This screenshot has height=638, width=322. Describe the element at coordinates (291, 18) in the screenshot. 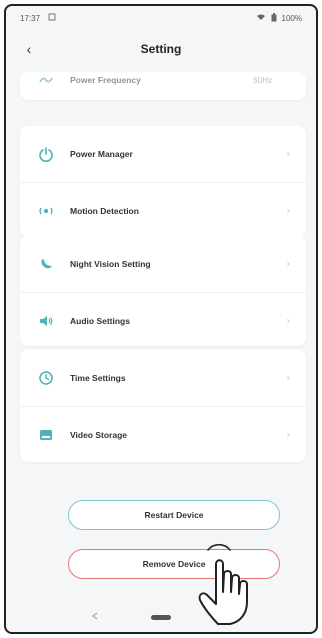

I see `battery-percent: 100%` at that location.